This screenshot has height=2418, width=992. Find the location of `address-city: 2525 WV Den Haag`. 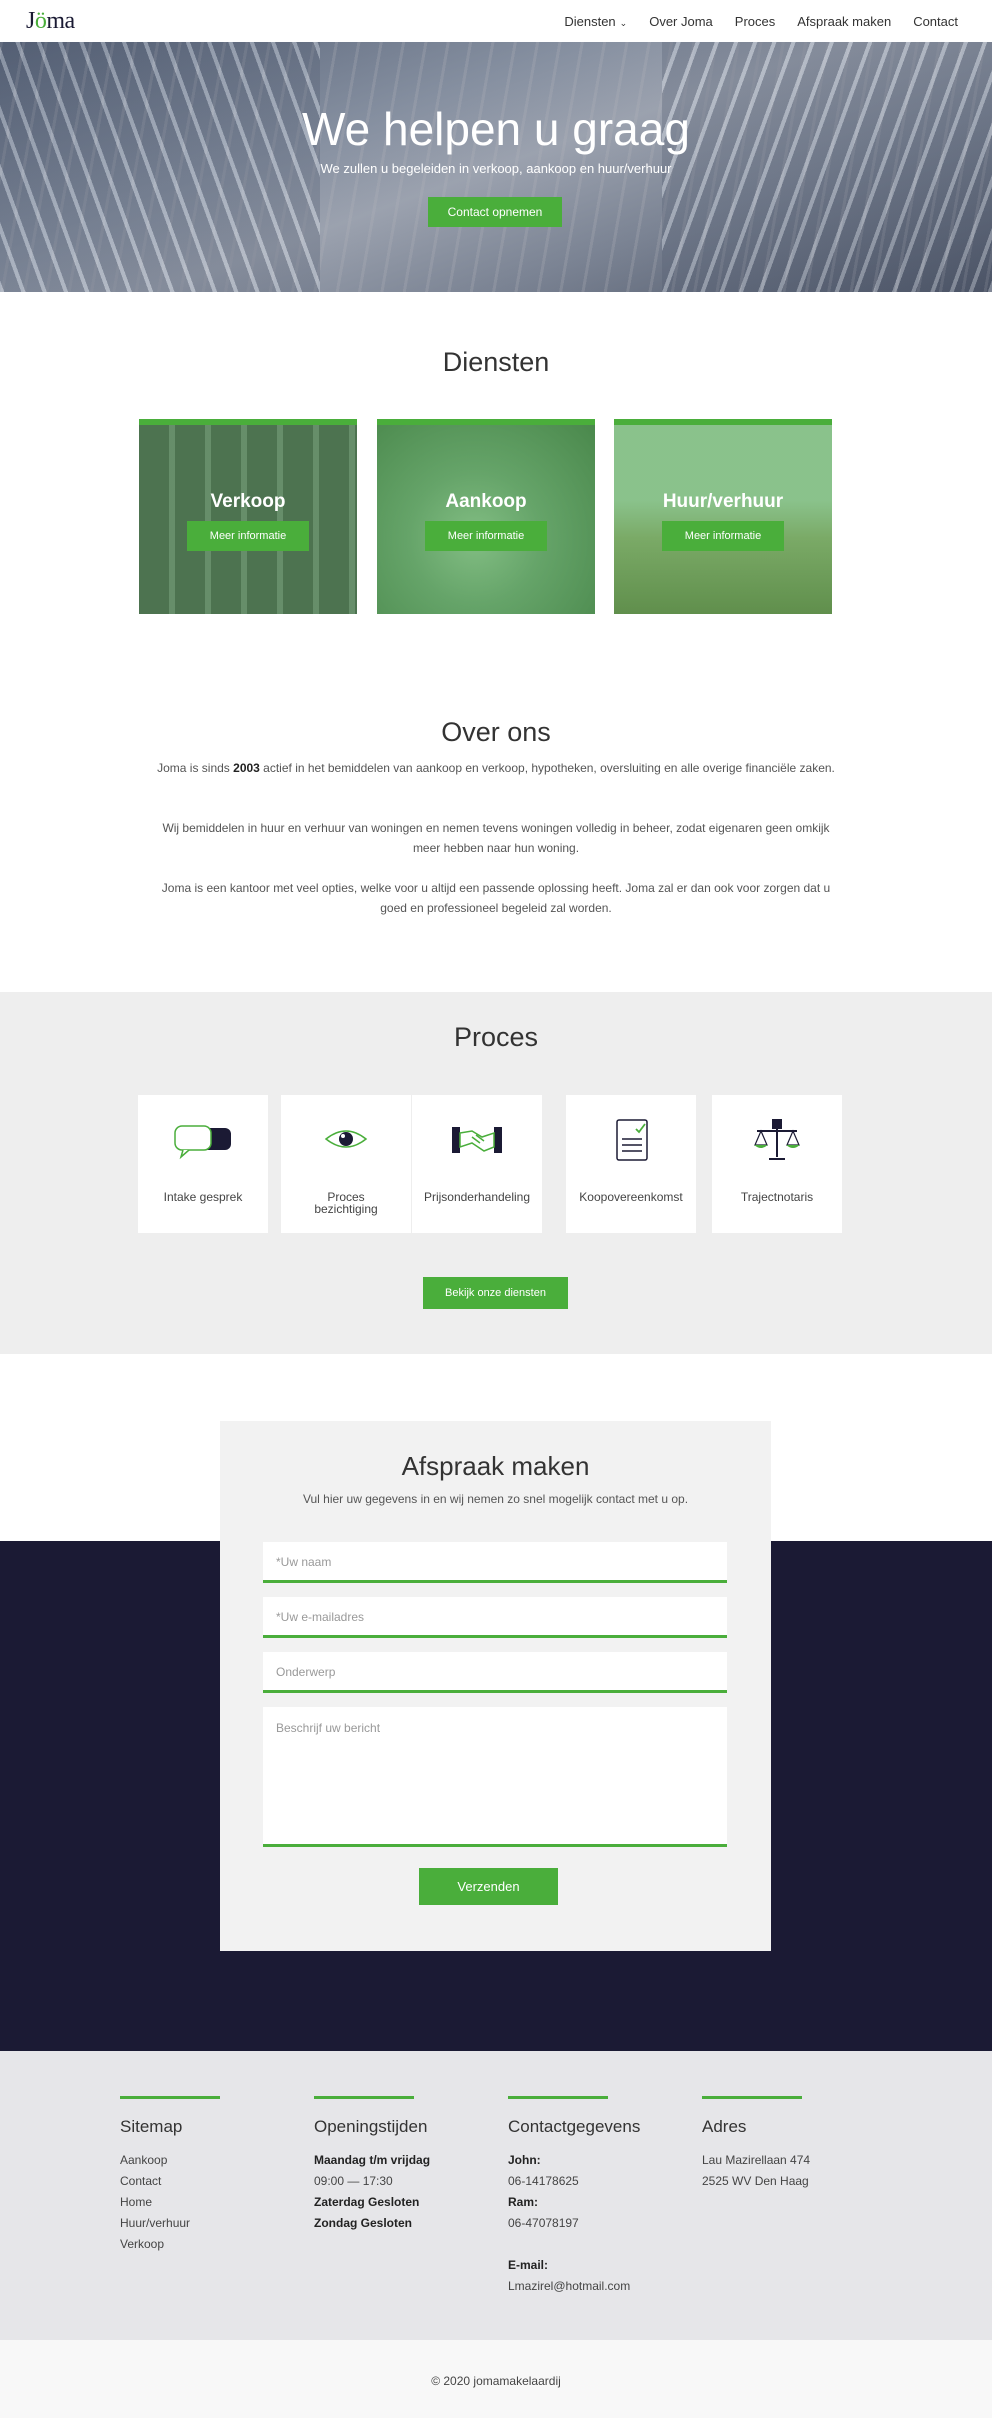

address-city: 2525 WV Den Haag is located at coordinates (755, 2181).